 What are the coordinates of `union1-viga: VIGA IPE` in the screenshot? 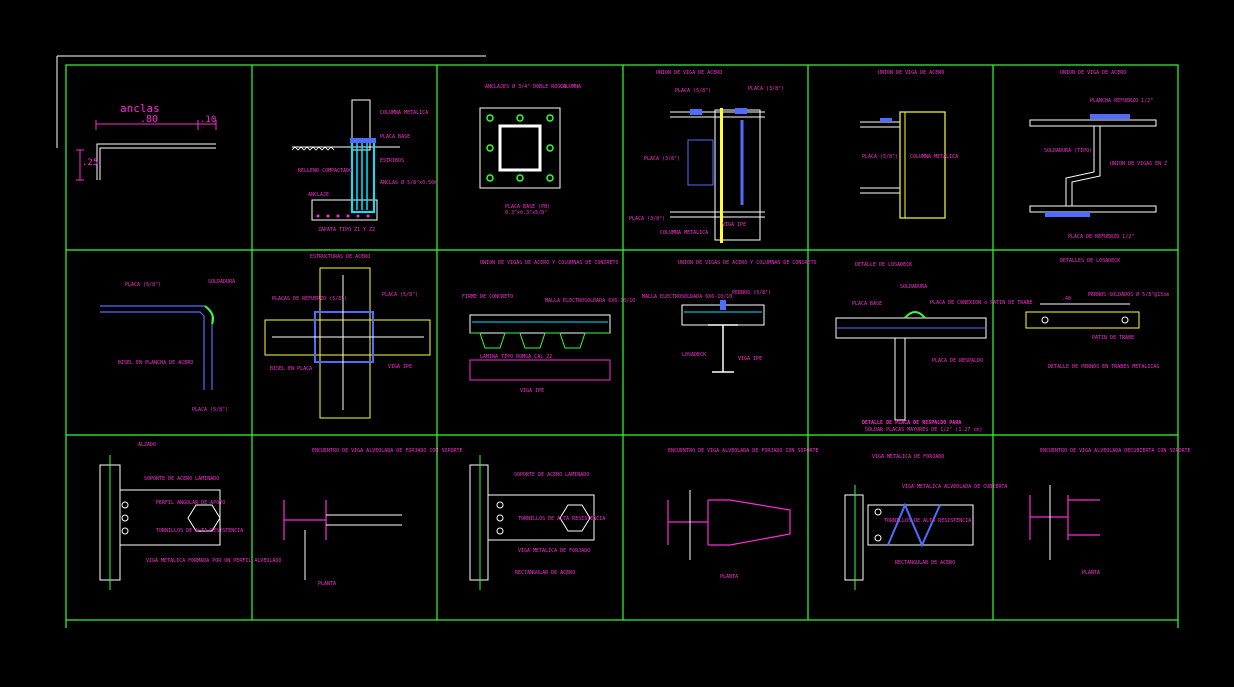 It's located at (734, 225).